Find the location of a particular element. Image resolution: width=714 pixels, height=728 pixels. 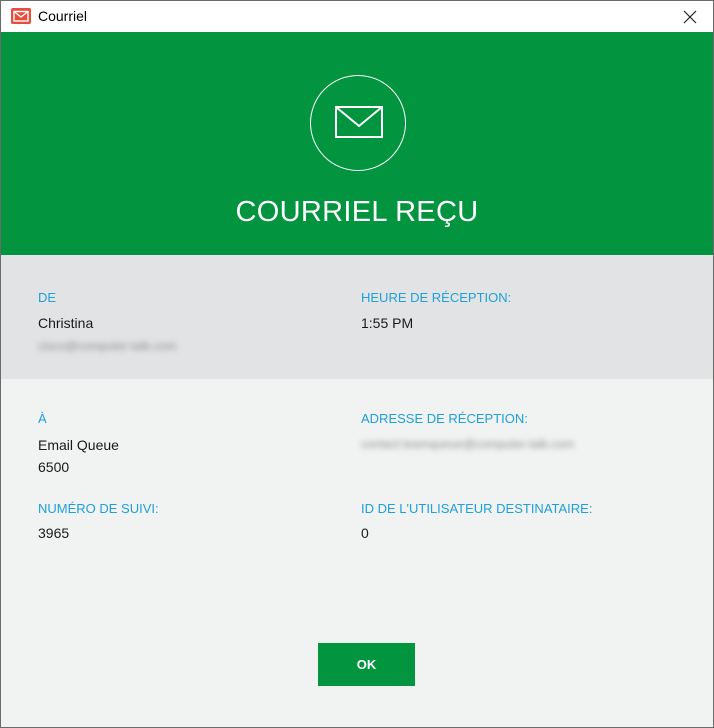

received-time-label: HEURE DE RÉCEPTION: is located at coordinates (436, 297).